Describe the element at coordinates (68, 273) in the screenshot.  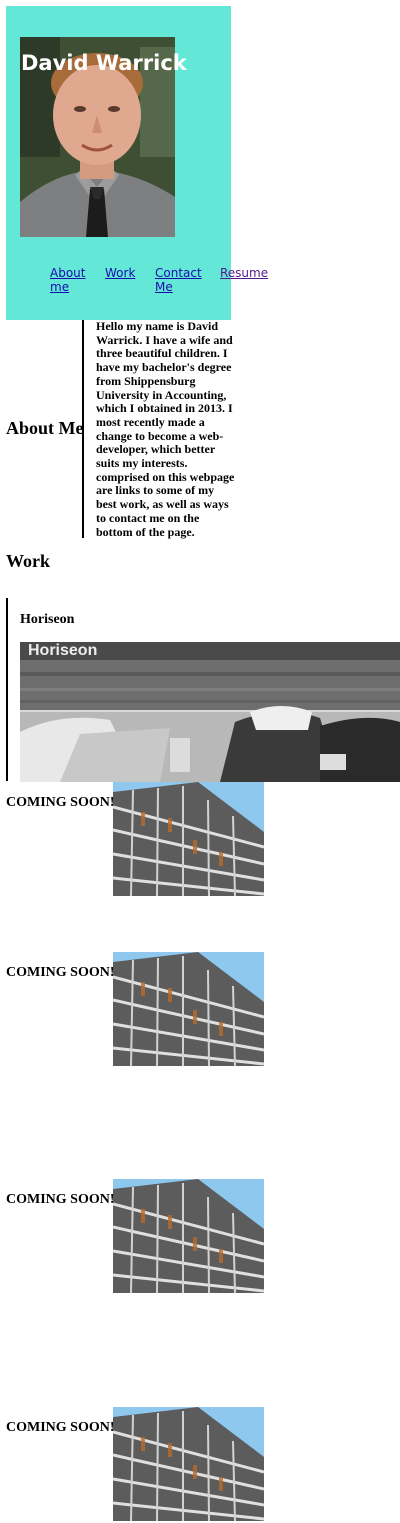
I see `nav-link-about-me-line1: About` at that location.